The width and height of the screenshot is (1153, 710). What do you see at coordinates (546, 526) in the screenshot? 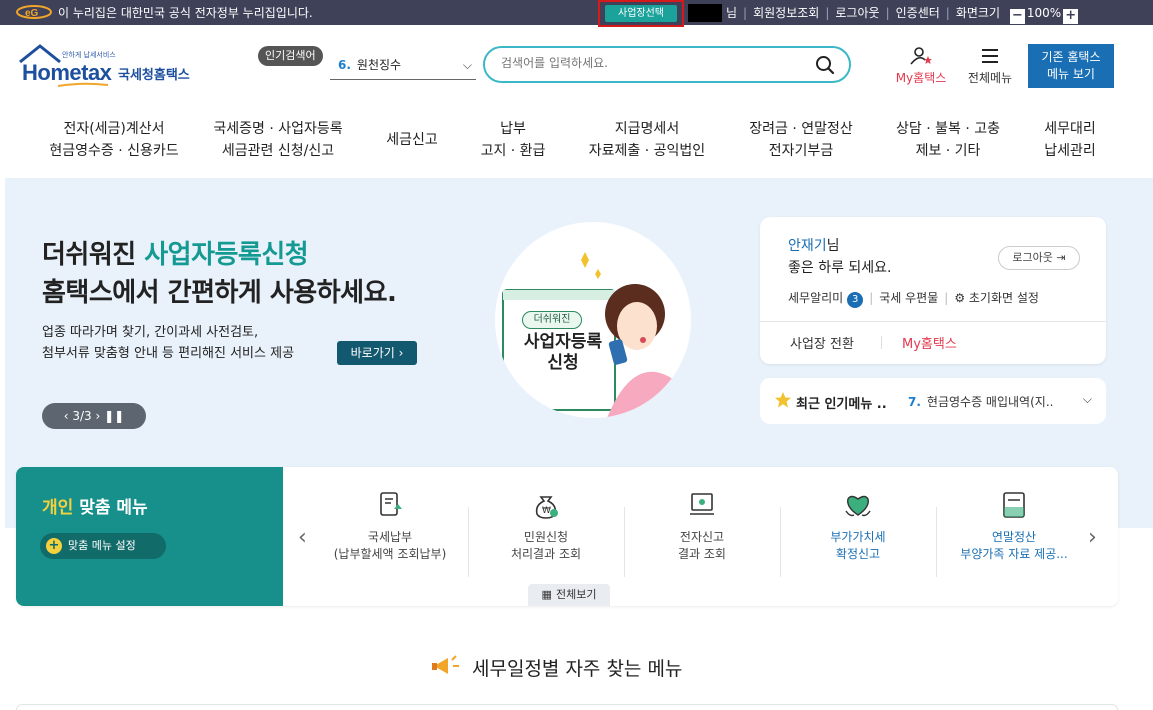
I see `menu-civil-petition: ₩ 민원신청 처리결과 조회` at bounding box center [546, 526].